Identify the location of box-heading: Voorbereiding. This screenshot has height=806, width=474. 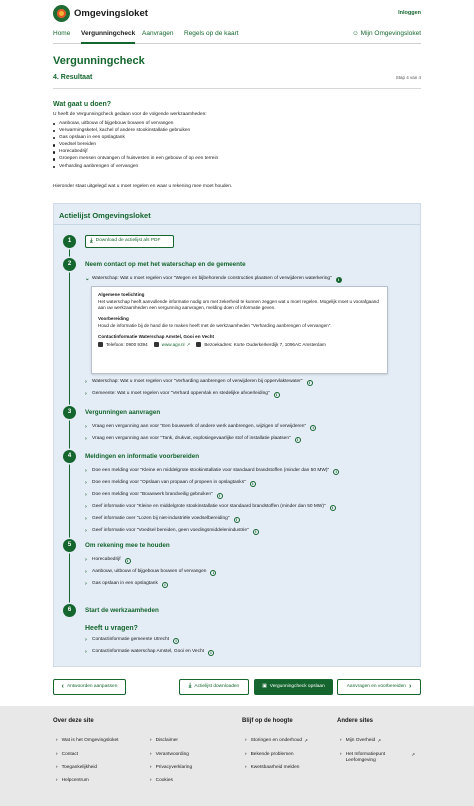
(113, 318).